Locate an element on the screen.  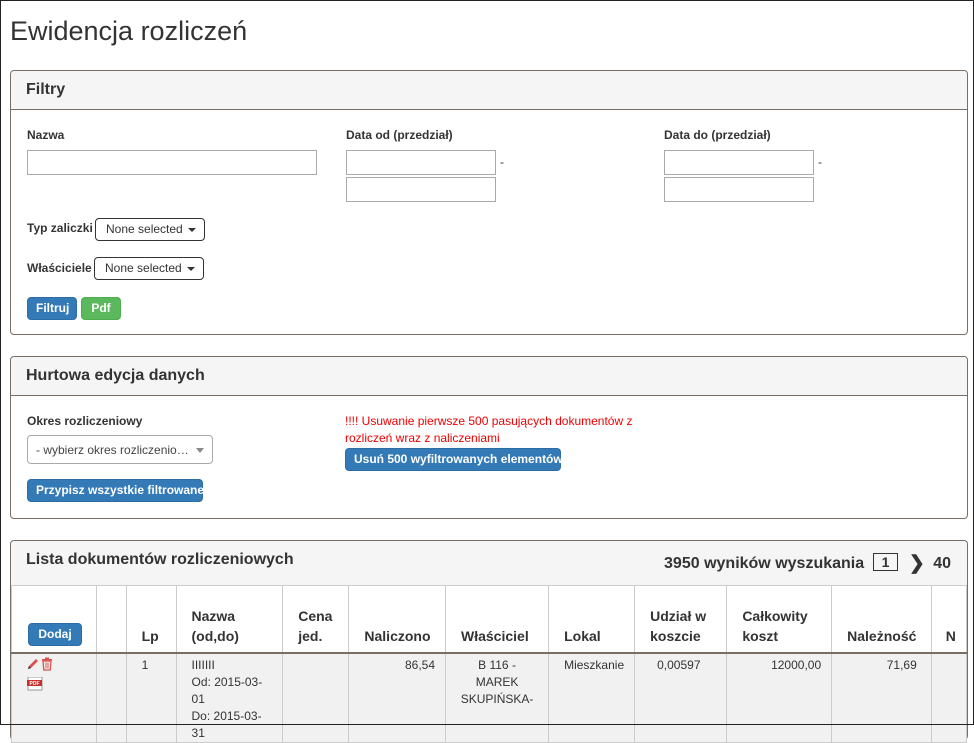
row-action-icons: PDF is located at coordinates (56, 677).